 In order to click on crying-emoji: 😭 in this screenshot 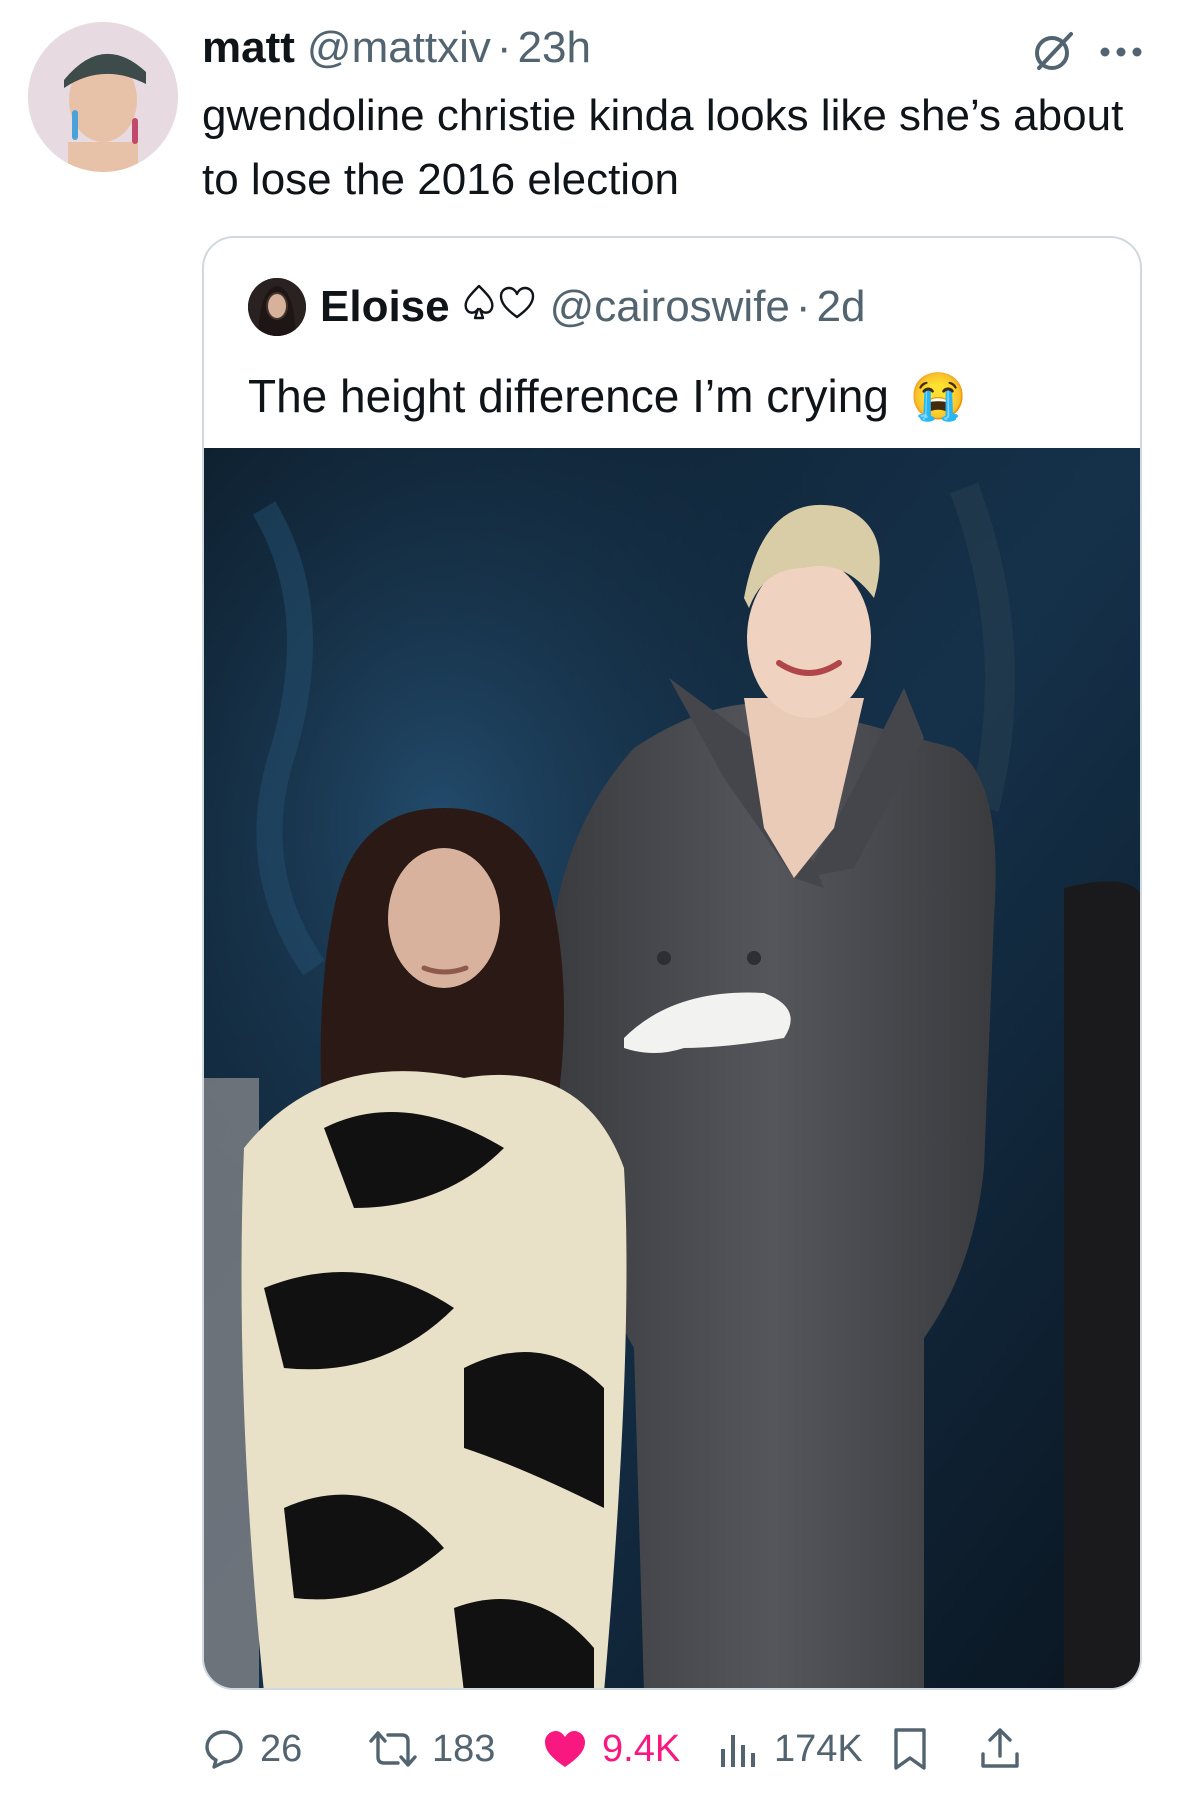, I will do `click(938, 396)`.